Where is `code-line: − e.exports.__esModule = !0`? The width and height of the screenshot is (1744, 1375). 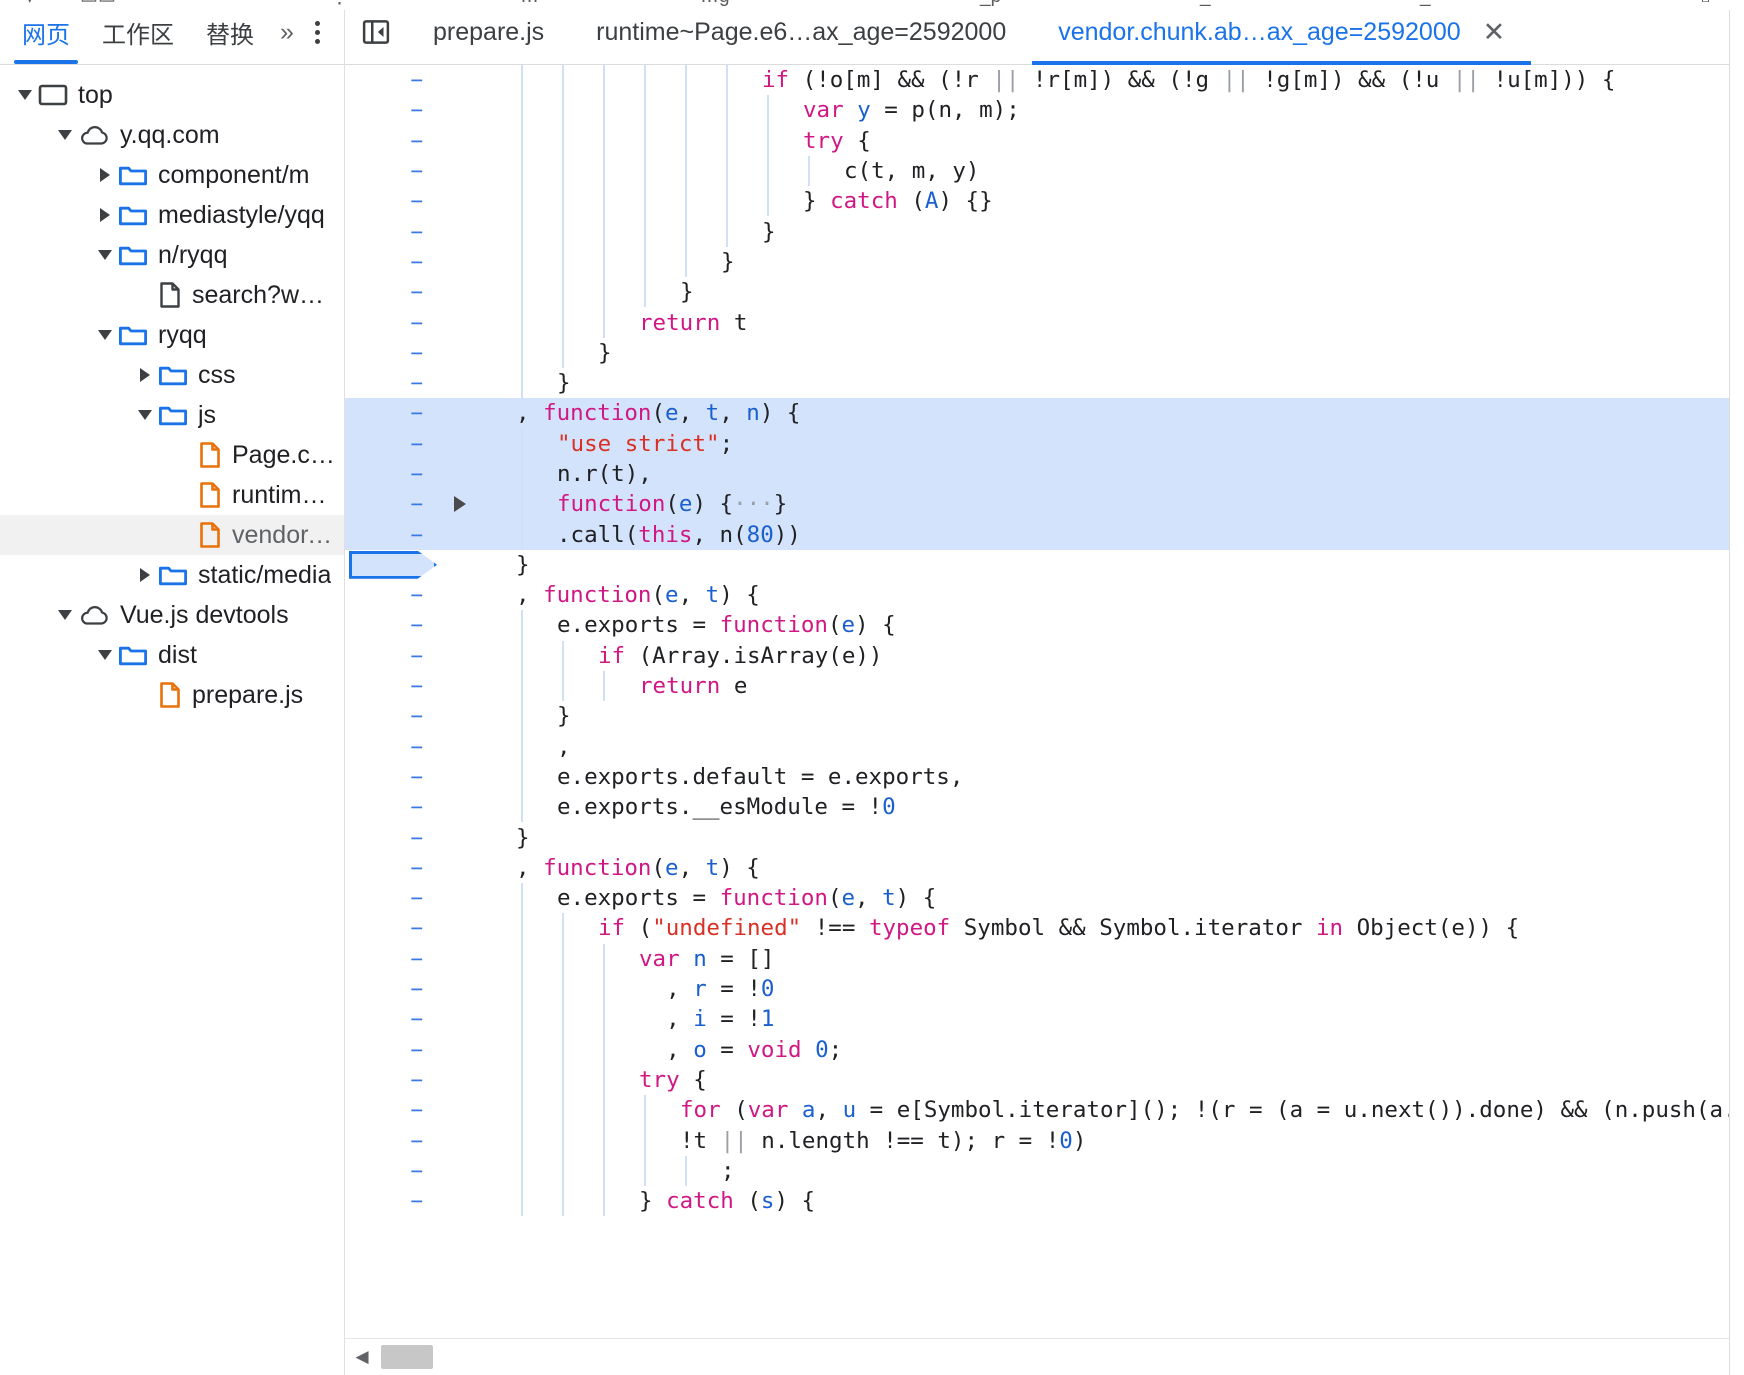
code-line: − e.exports.__esModule = !0 is located at coordinates (1044, 807).